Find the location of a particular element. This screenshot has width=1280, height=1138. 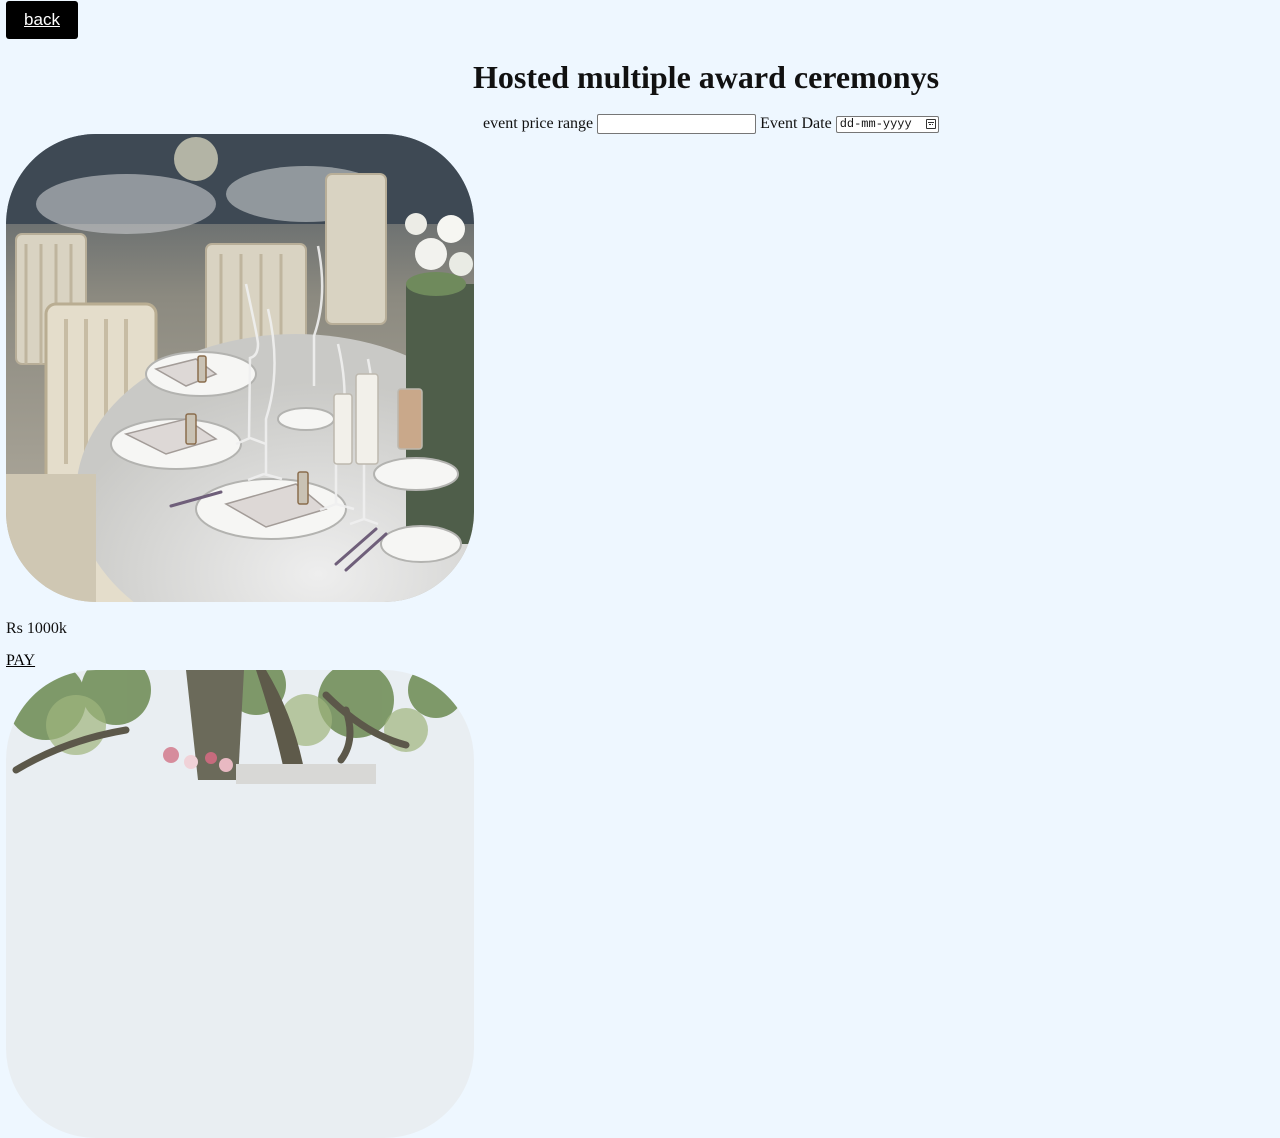

page-title: Hosted multiple award ceremonys is located at coordinates (706, 77).